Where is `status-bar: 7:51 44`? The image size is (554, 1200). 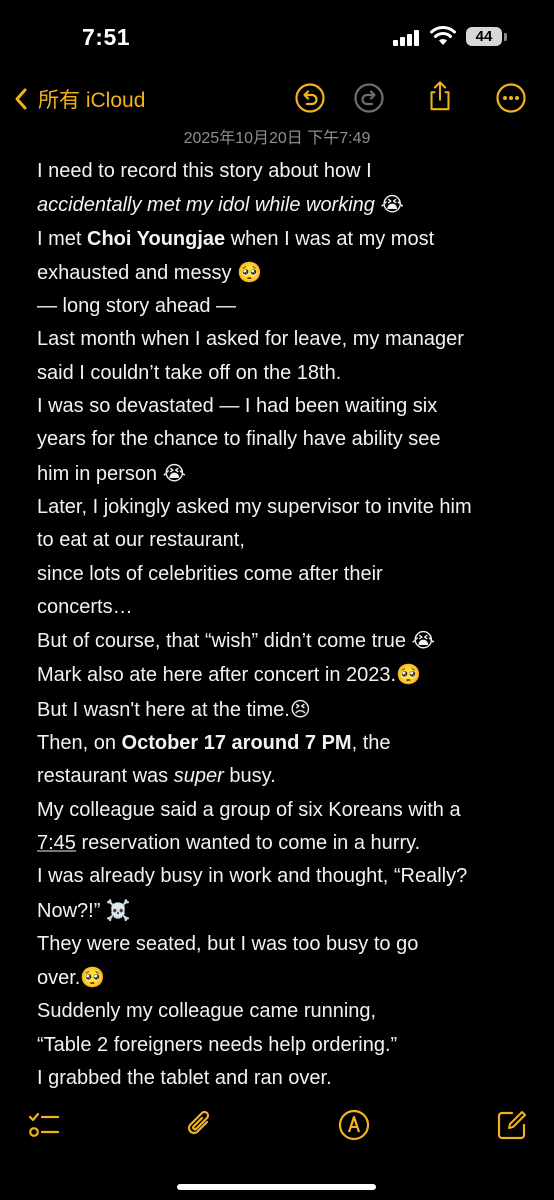
status-bar: 7:51 44 is located at coordinates (277, 38).